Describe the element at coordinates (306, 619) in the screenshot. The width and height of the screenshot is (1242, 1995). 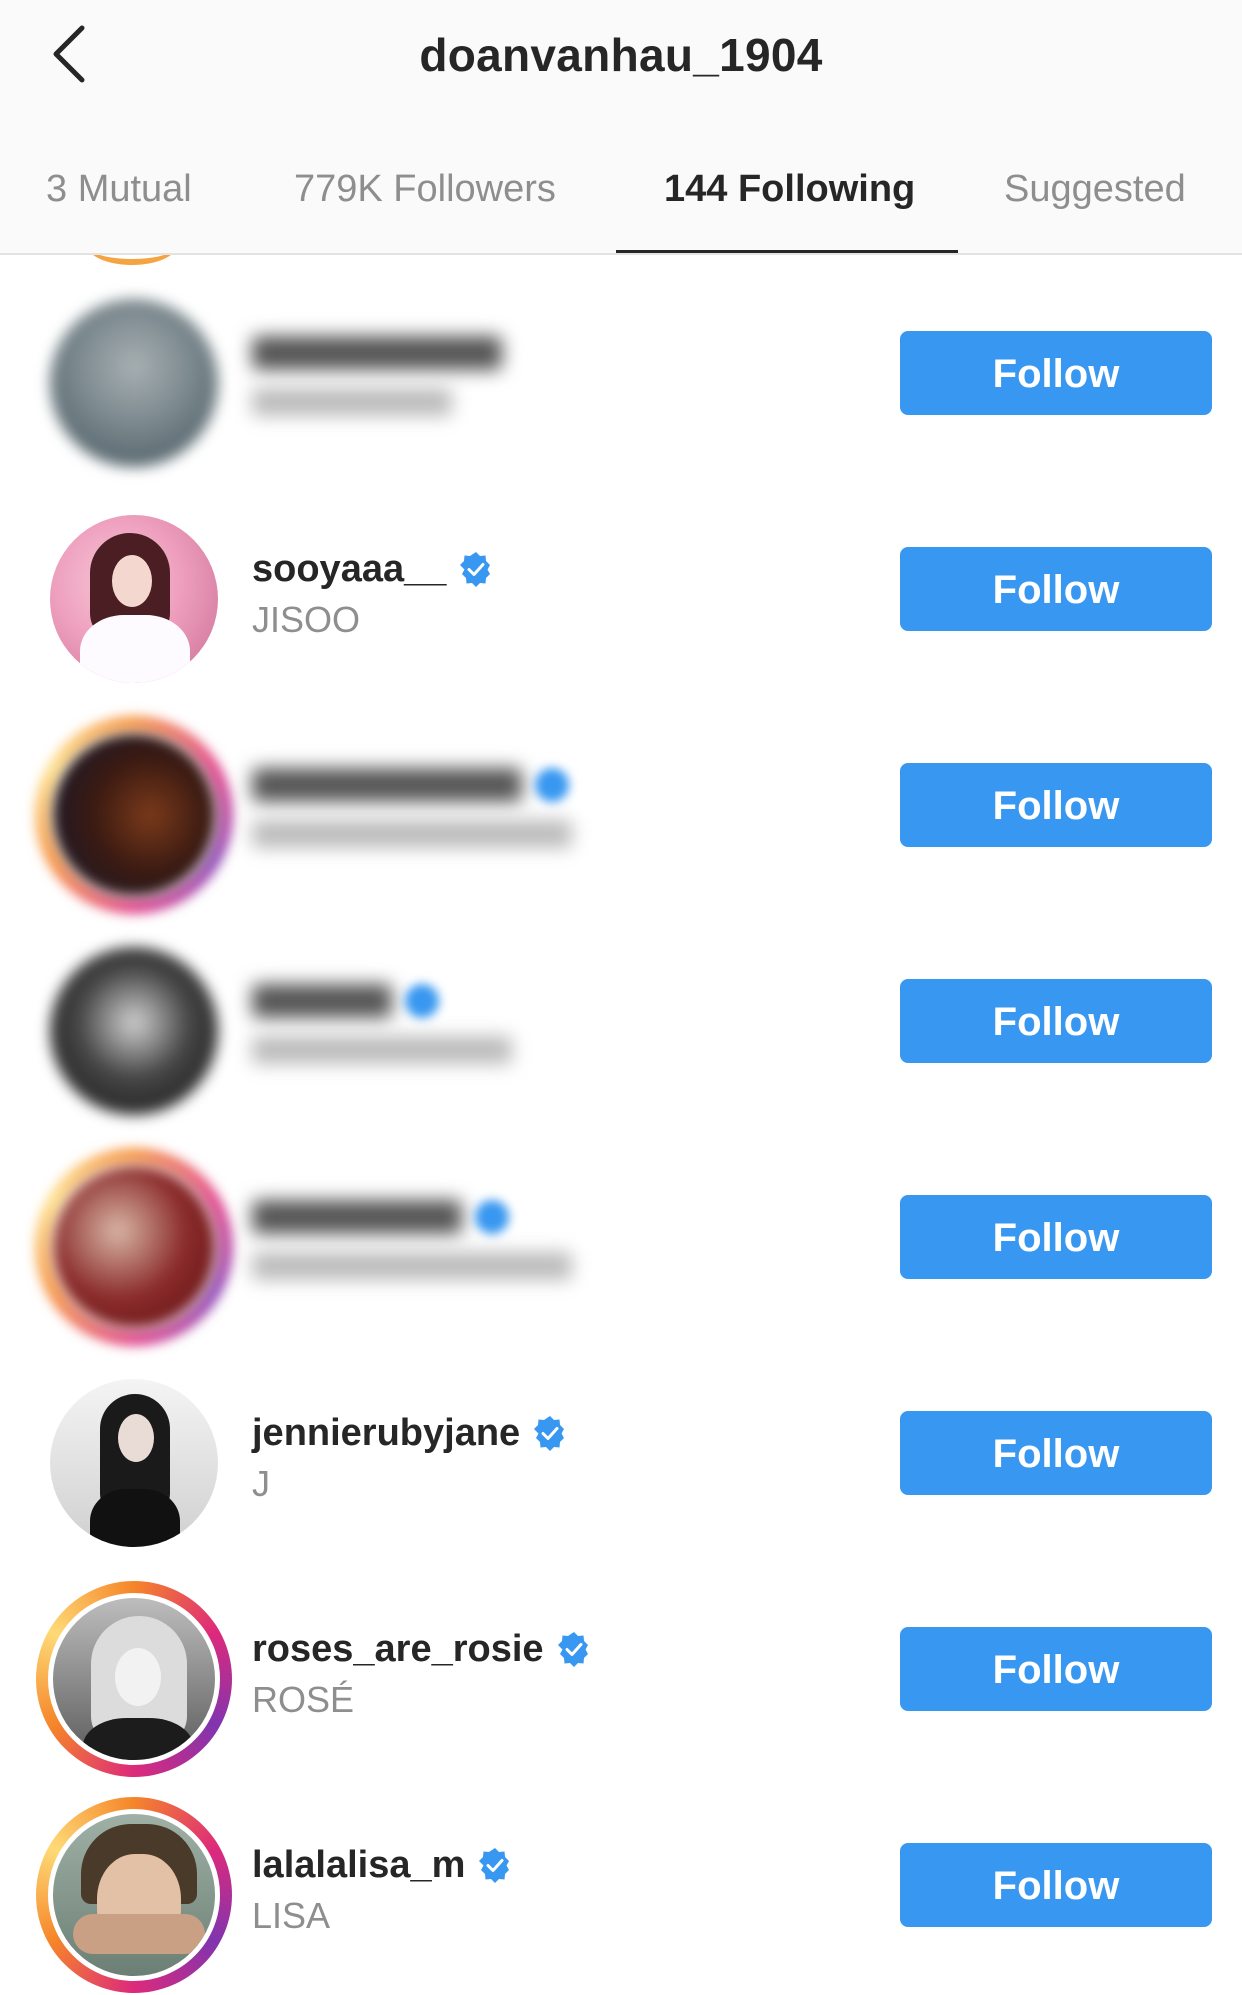
I see `full-name: JISOO` at that location.